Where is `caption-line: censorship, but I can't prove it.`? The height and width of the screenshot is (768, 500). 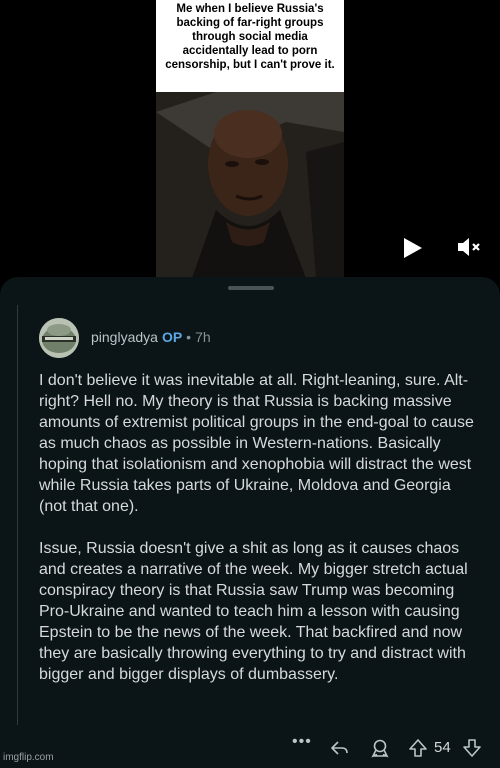
caption-line: censorship, but I can't prove it. is located at coordinates (250, 65).